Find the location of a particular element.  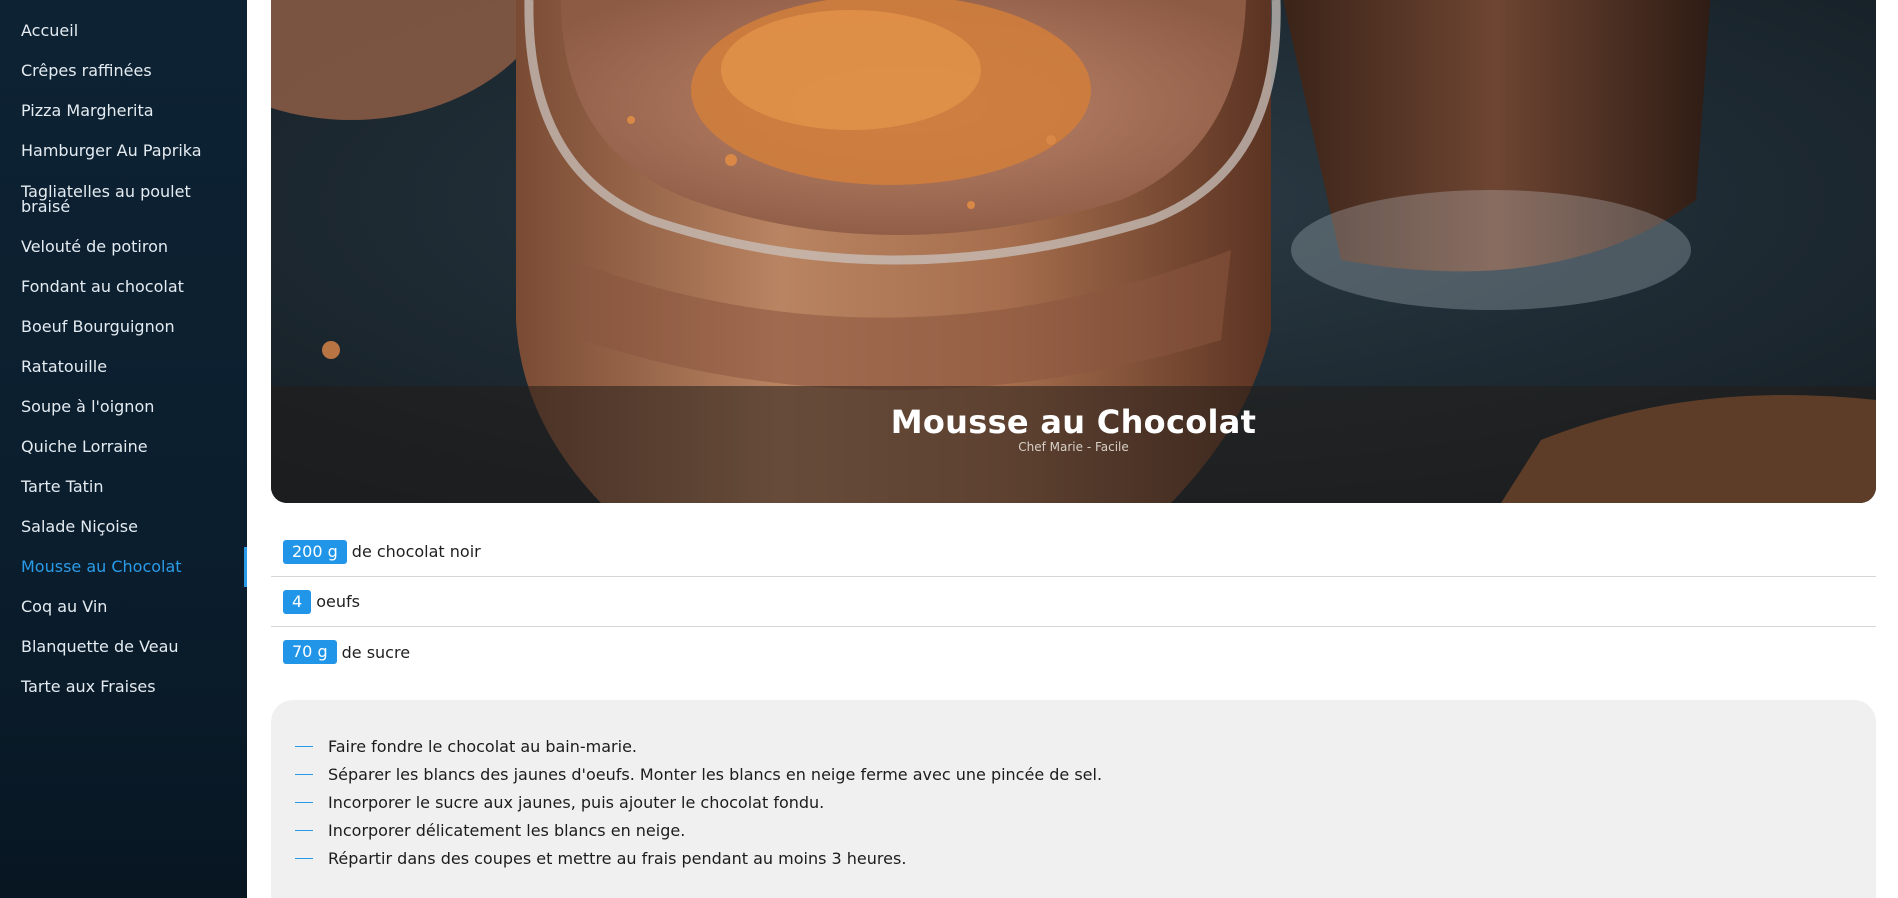

sidebar-item-accueil: Accueil is located at coordinates (128, 31).